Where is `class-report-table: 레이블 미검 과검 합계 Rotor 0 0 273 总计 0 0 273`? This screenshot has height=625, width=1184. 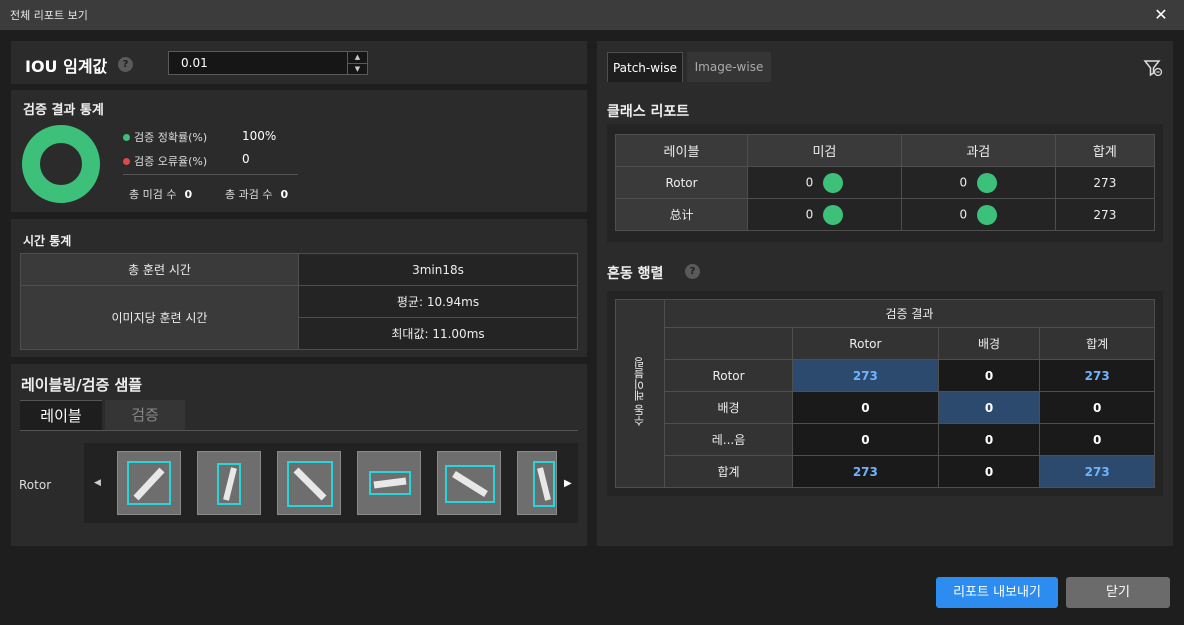
class-report-table: 레이블 미검 과검 합계 Rotor 0 0 273 总计 0 0 273 is located at coordinates (885, 182).